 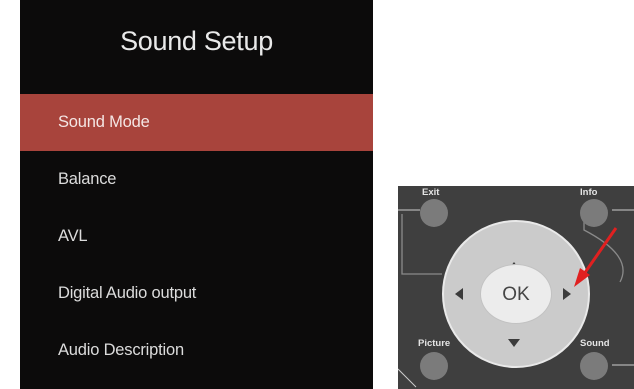 I want to click on menu-item-balance: Balance, so click(x=196, y=179).